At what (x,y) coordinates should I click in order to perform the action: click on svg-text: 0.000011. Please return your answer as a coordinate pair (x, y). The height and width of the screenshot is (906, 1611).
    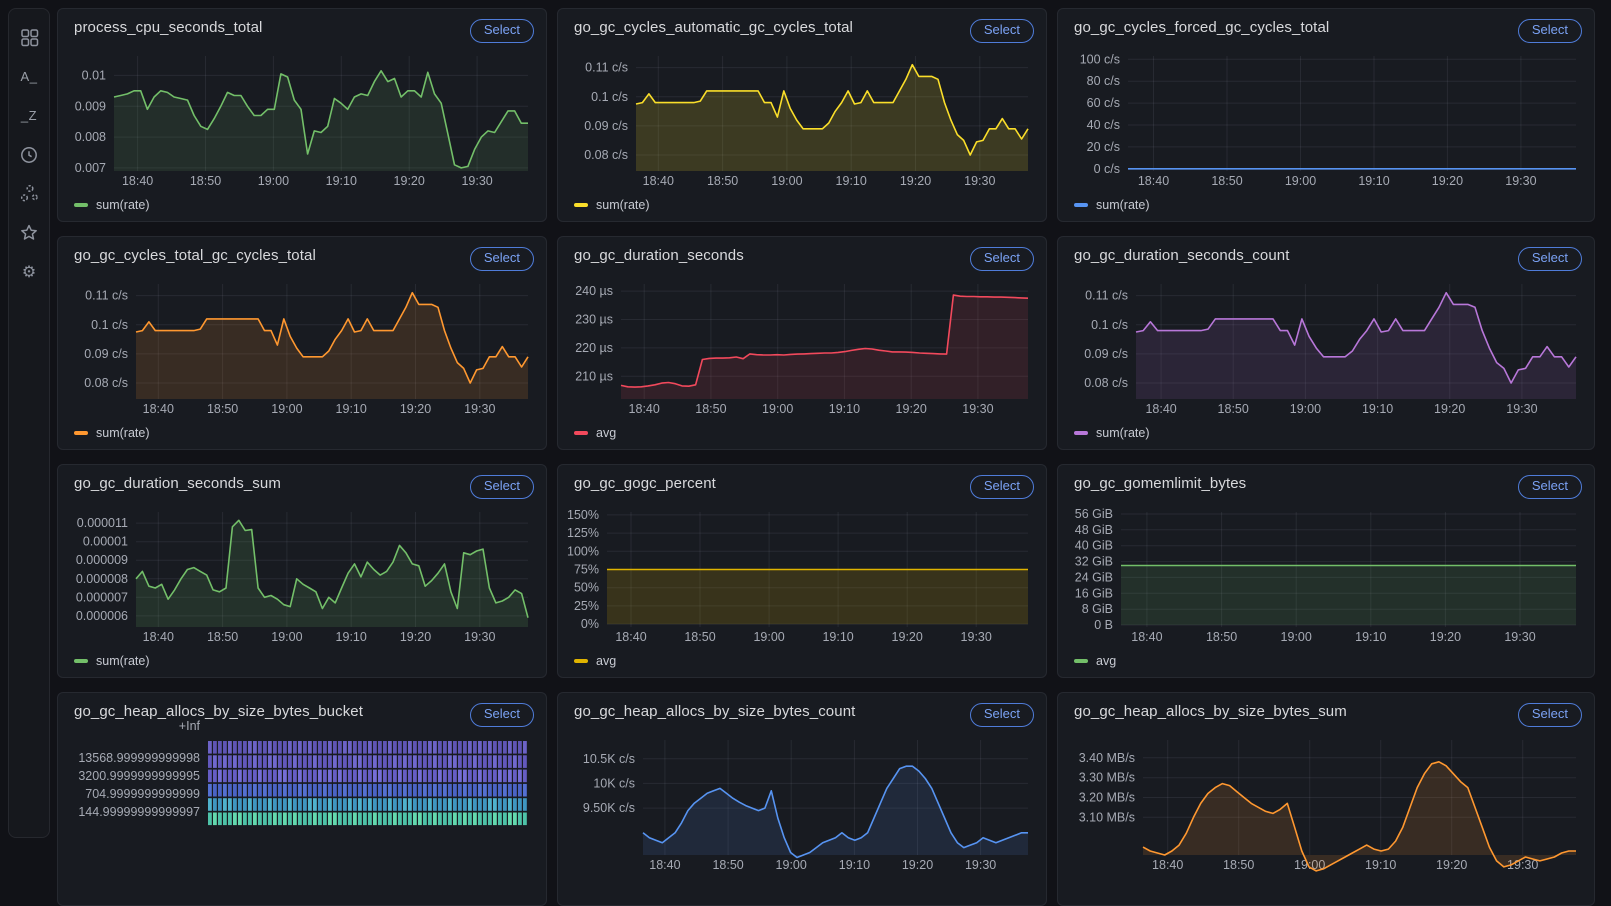
    Looking at the image, I should click on (102, 523).